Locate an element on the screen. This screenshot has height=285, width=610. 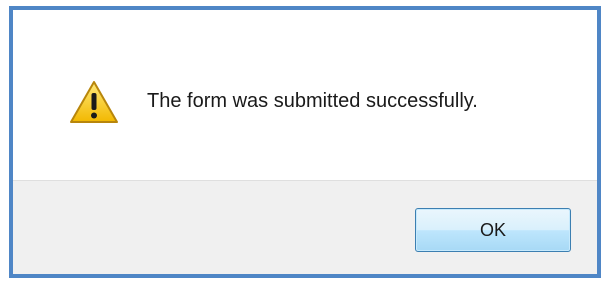
ok-button: OK is located at coordinates (493, 230).